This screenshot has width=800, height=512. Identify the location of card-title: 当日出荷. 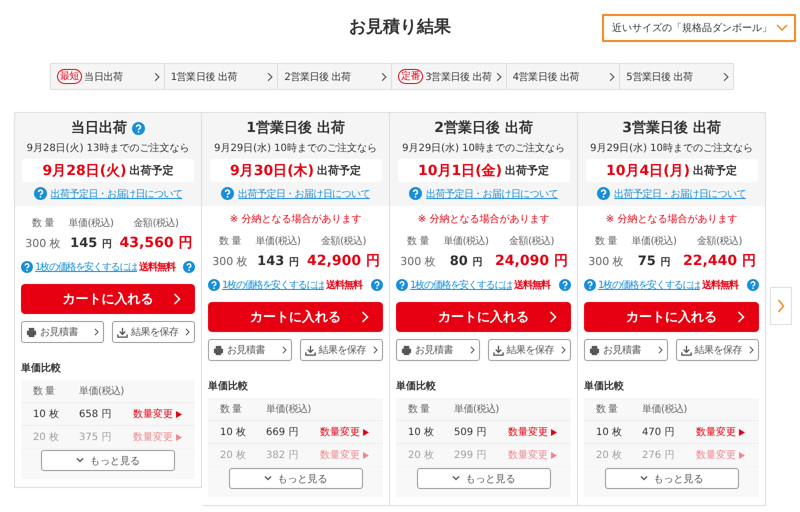
(99, 128).